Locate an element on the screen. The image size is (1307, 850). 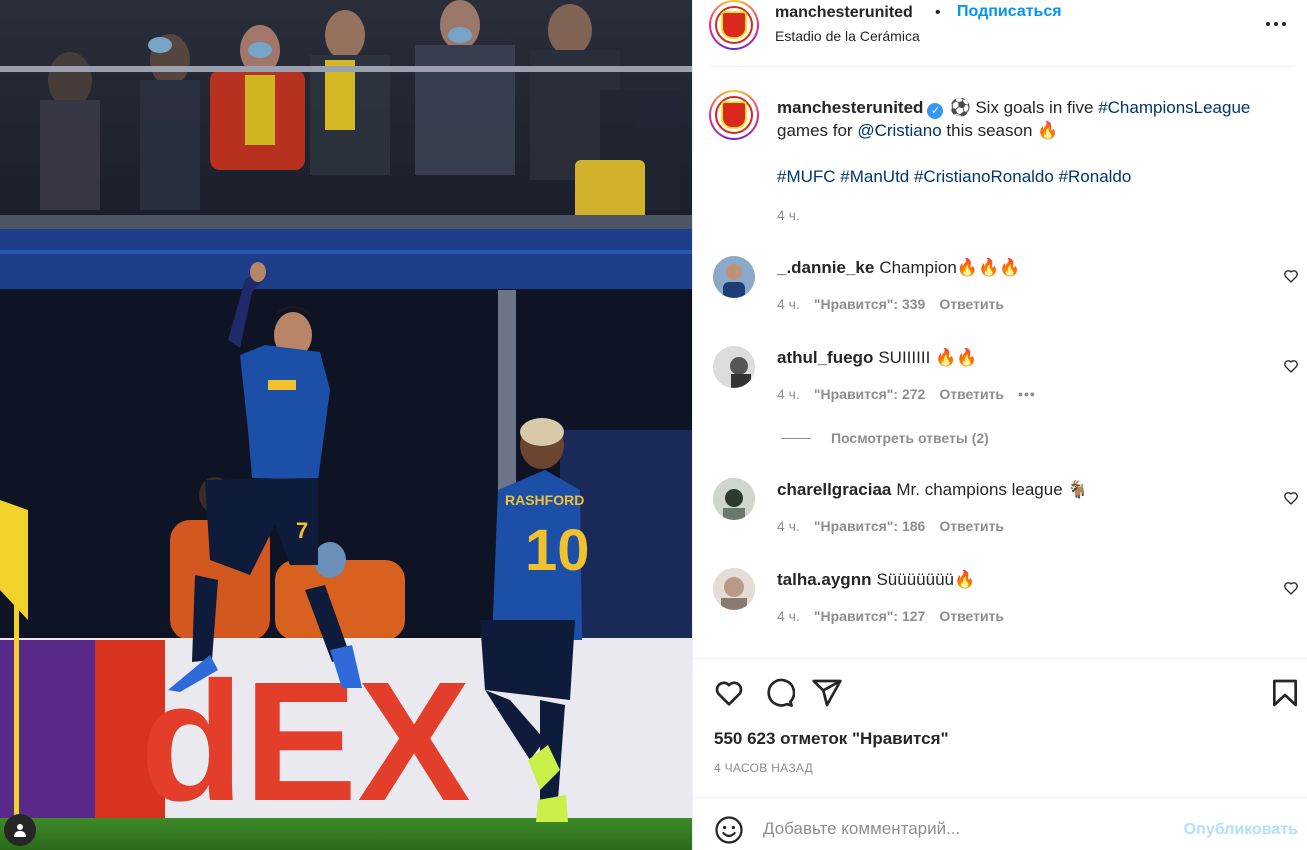
divider-line is located at coordinates (796, 438).